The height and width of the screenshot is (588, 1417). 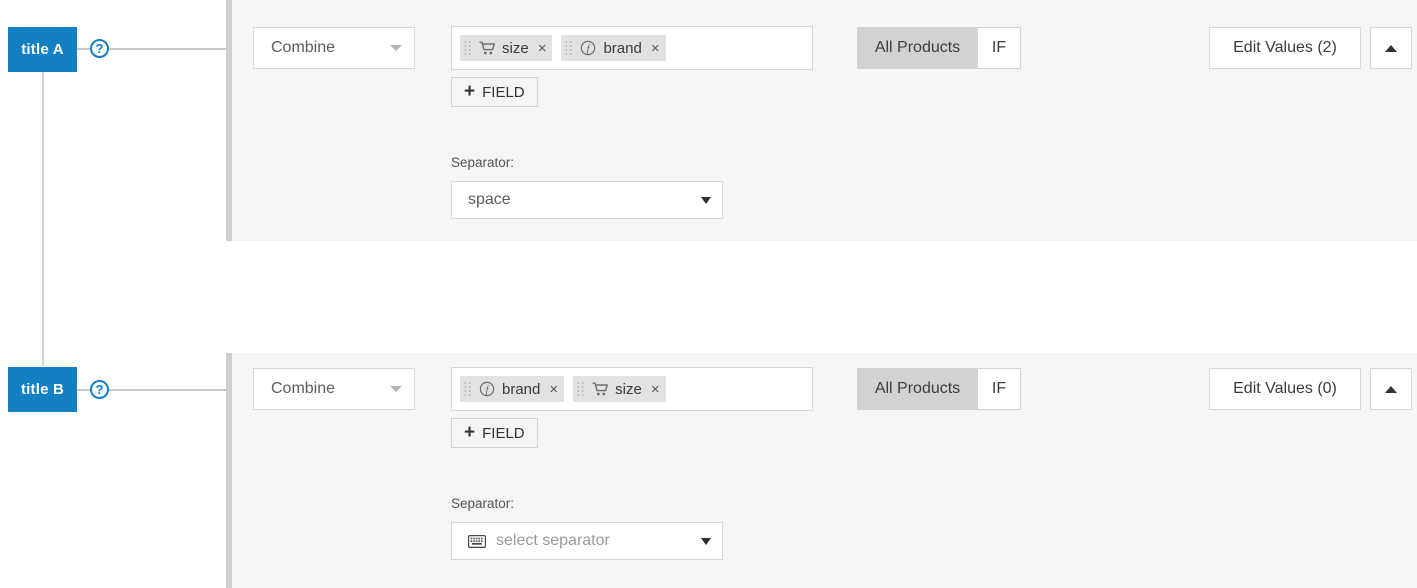 I want to click on node-title-b: title B, so click(x=42, y=389).